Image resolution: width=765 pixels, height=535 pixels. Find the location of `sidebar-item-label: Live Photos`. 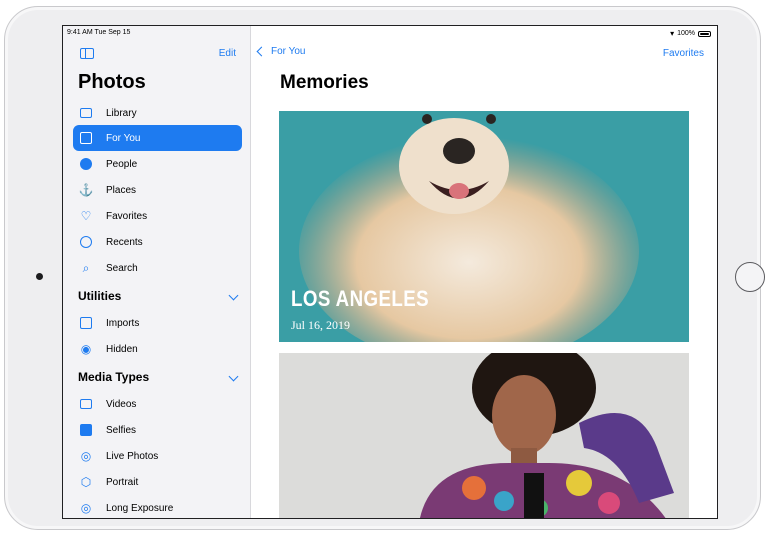

sidebar-item-label: Live Photos is located at coordinates (132, 456).